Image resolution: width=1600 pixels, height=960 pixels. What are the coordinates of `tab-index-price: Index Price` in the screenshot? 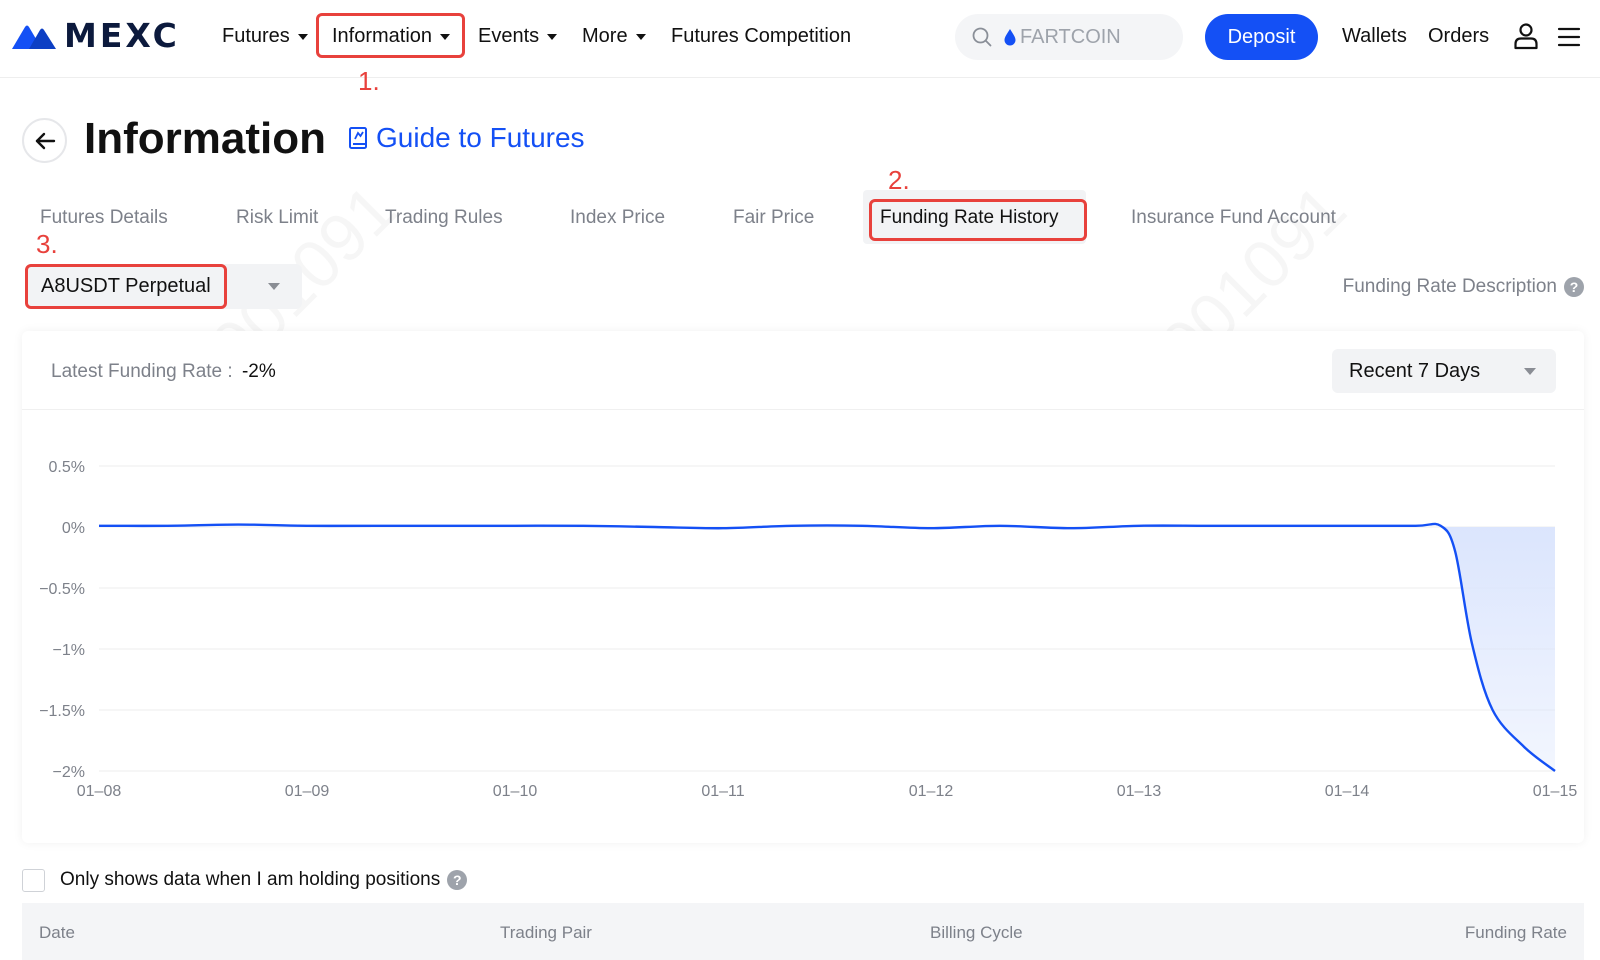 It's located at (617, 218).